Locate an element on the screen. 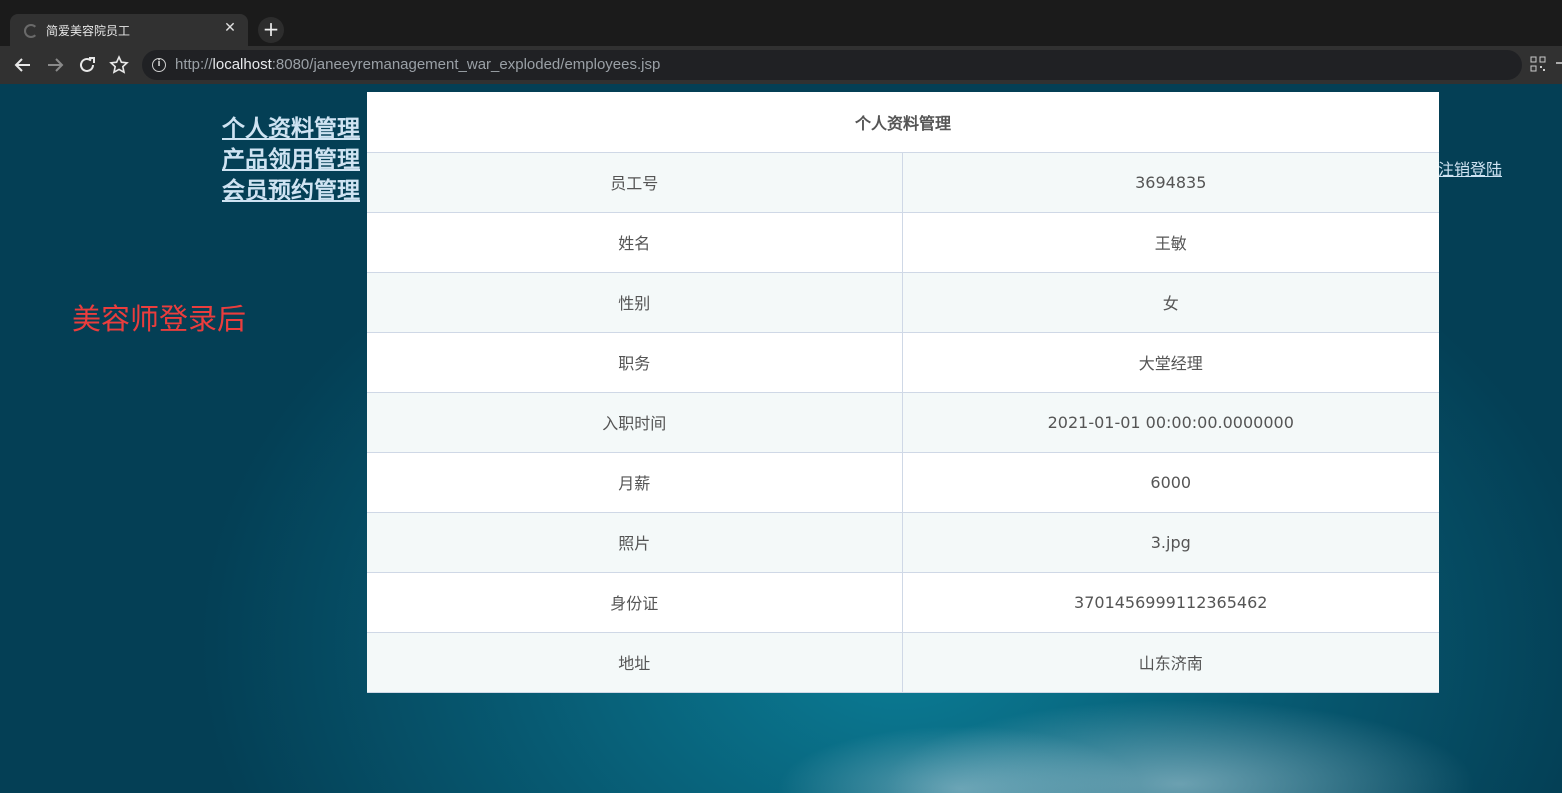 The height and width of the screenshot is (793, 1562). field-label: 姓名 is located at coordinates (635, 242).